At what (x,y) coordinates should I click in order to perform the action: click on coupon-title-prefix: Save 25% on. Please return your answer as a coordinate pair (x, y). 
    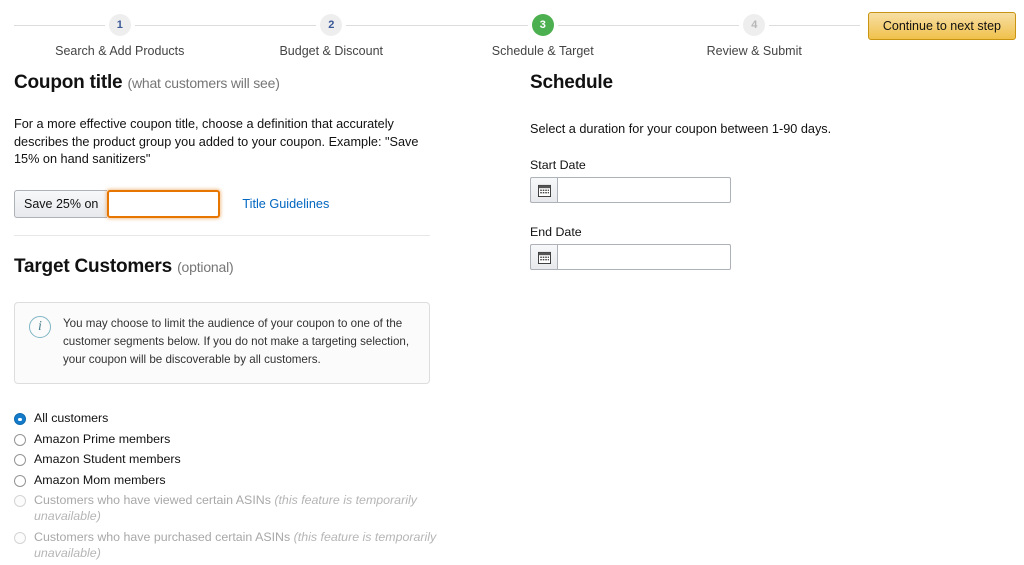
    Looking at the image, I should click on (61, 203).